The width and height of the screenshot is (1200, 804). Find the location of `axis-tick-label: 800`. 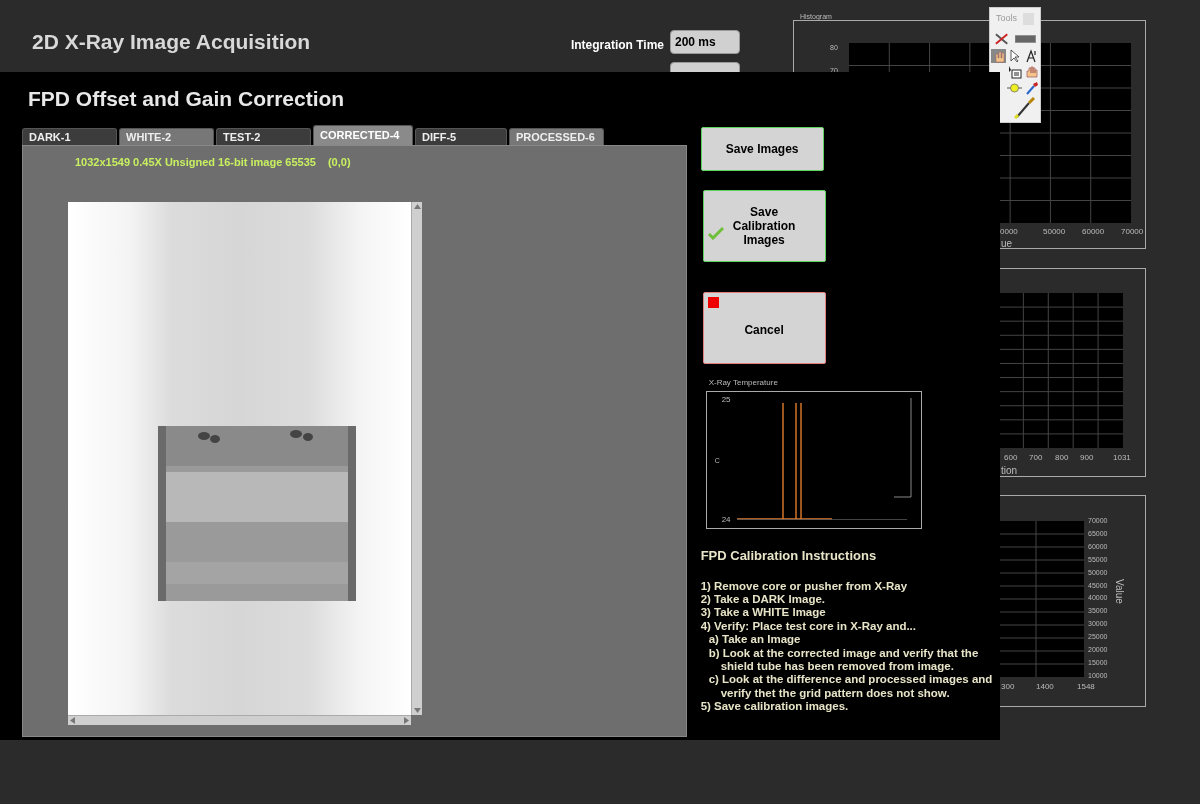

axis-tick-label: 800 is located at coordinates (1062, 458).